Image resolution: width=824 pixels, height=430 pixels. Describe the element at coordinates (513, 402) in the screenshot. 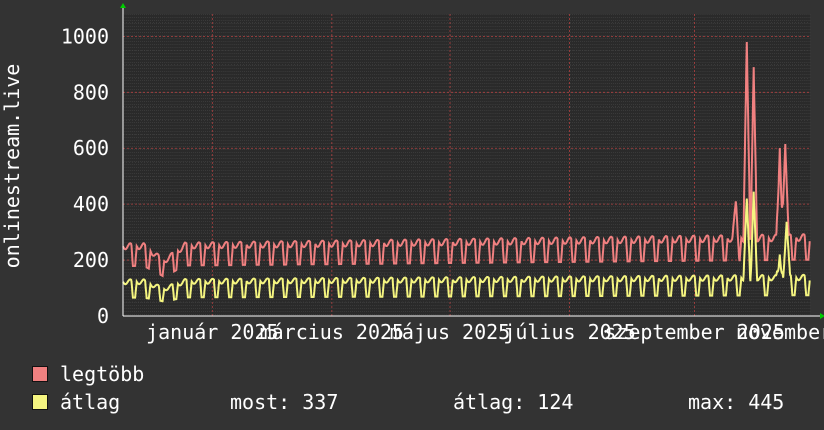

I see `stat-average: átlag: 124` at that location.